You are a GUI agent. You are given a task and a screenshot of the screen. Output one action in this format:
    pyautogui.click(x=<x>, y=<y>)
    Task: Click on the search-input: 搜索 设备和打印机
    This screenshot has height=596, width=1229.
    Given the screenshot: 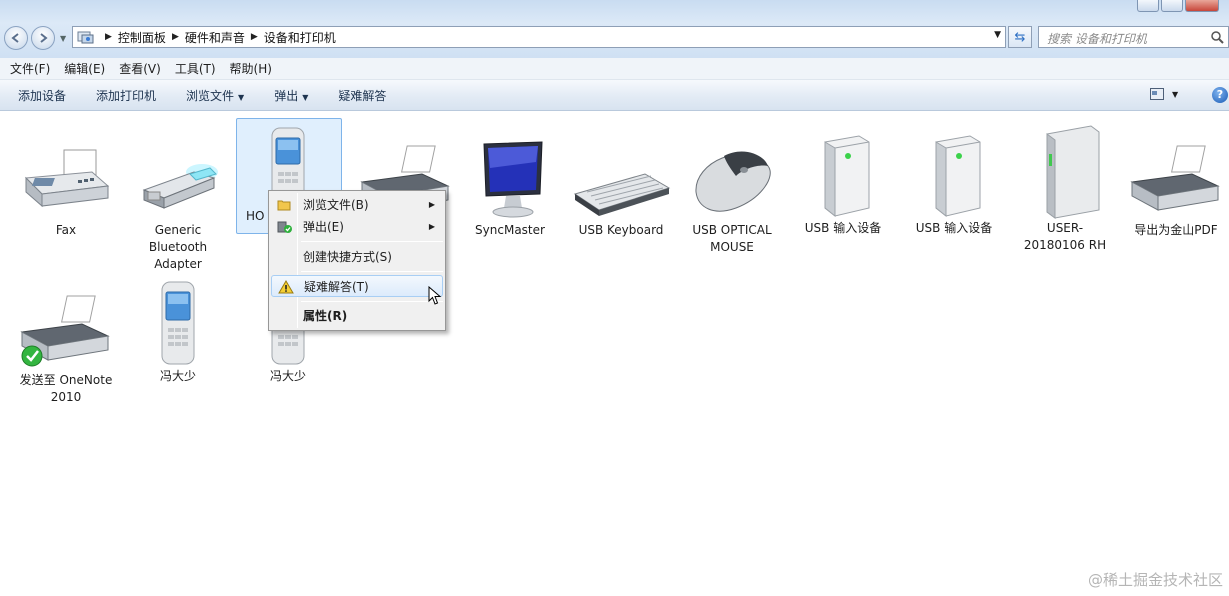 What is the action you would take?
    pyautogui.click(x=1133, y=37)
    